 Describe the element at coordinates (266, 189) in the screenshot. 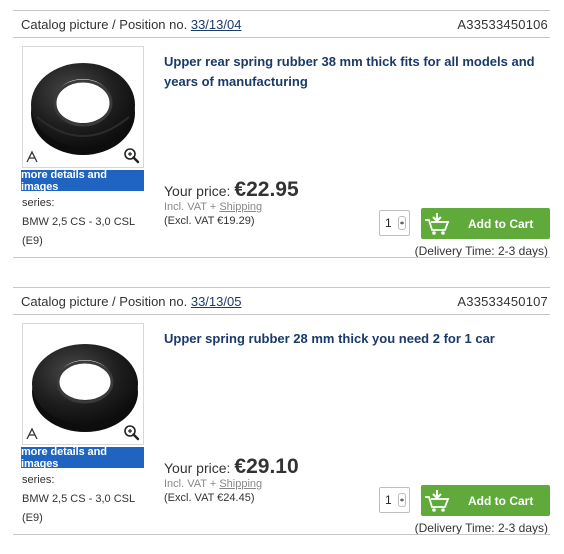

I see `price-value: €22.95` at that location.